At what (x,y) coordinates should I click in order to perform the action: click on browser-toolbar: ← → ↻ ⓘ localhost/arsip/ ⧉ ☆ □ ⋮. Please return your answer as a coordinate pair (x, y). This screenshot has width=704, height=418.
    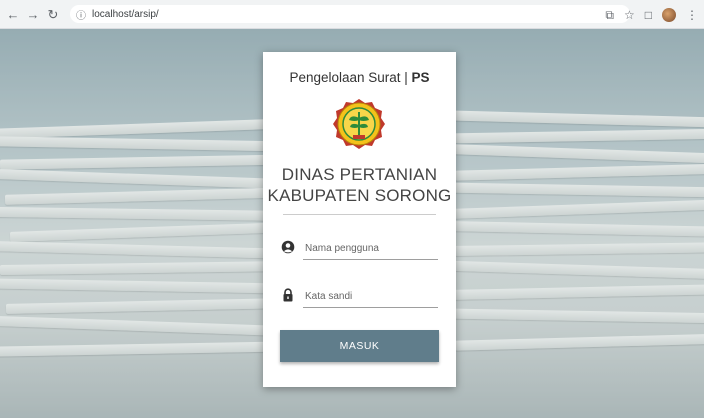
    Looking at the image, I should click on (352, 14).